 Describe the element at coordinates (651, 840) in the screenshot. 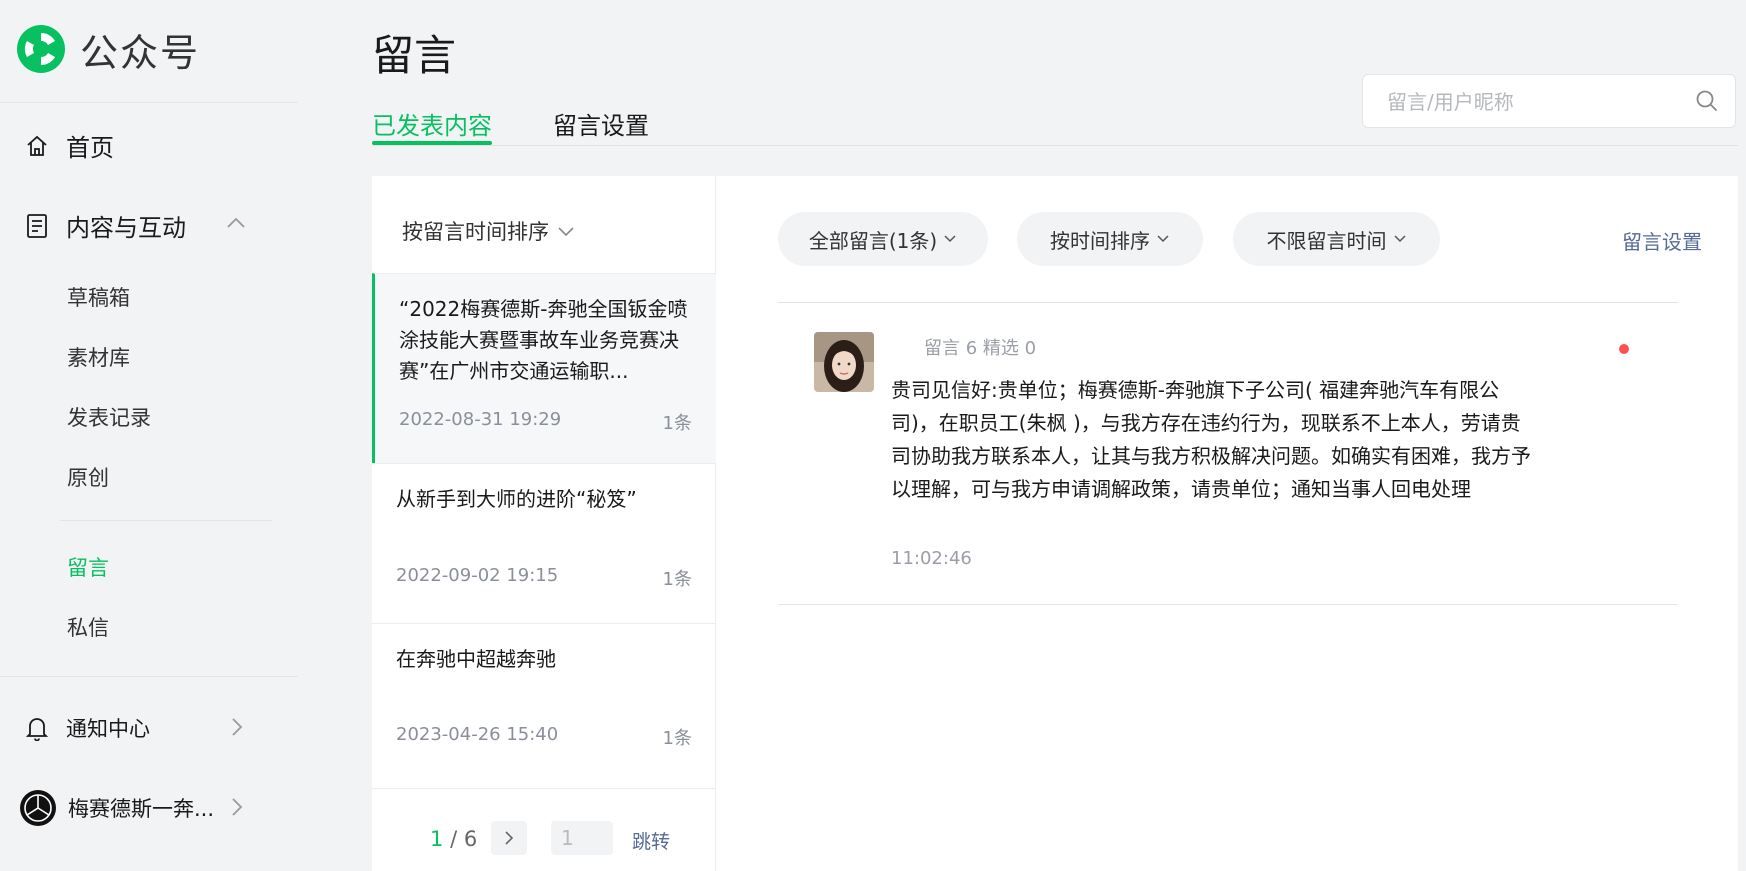

I see `jump-button: 跳转` at that location.